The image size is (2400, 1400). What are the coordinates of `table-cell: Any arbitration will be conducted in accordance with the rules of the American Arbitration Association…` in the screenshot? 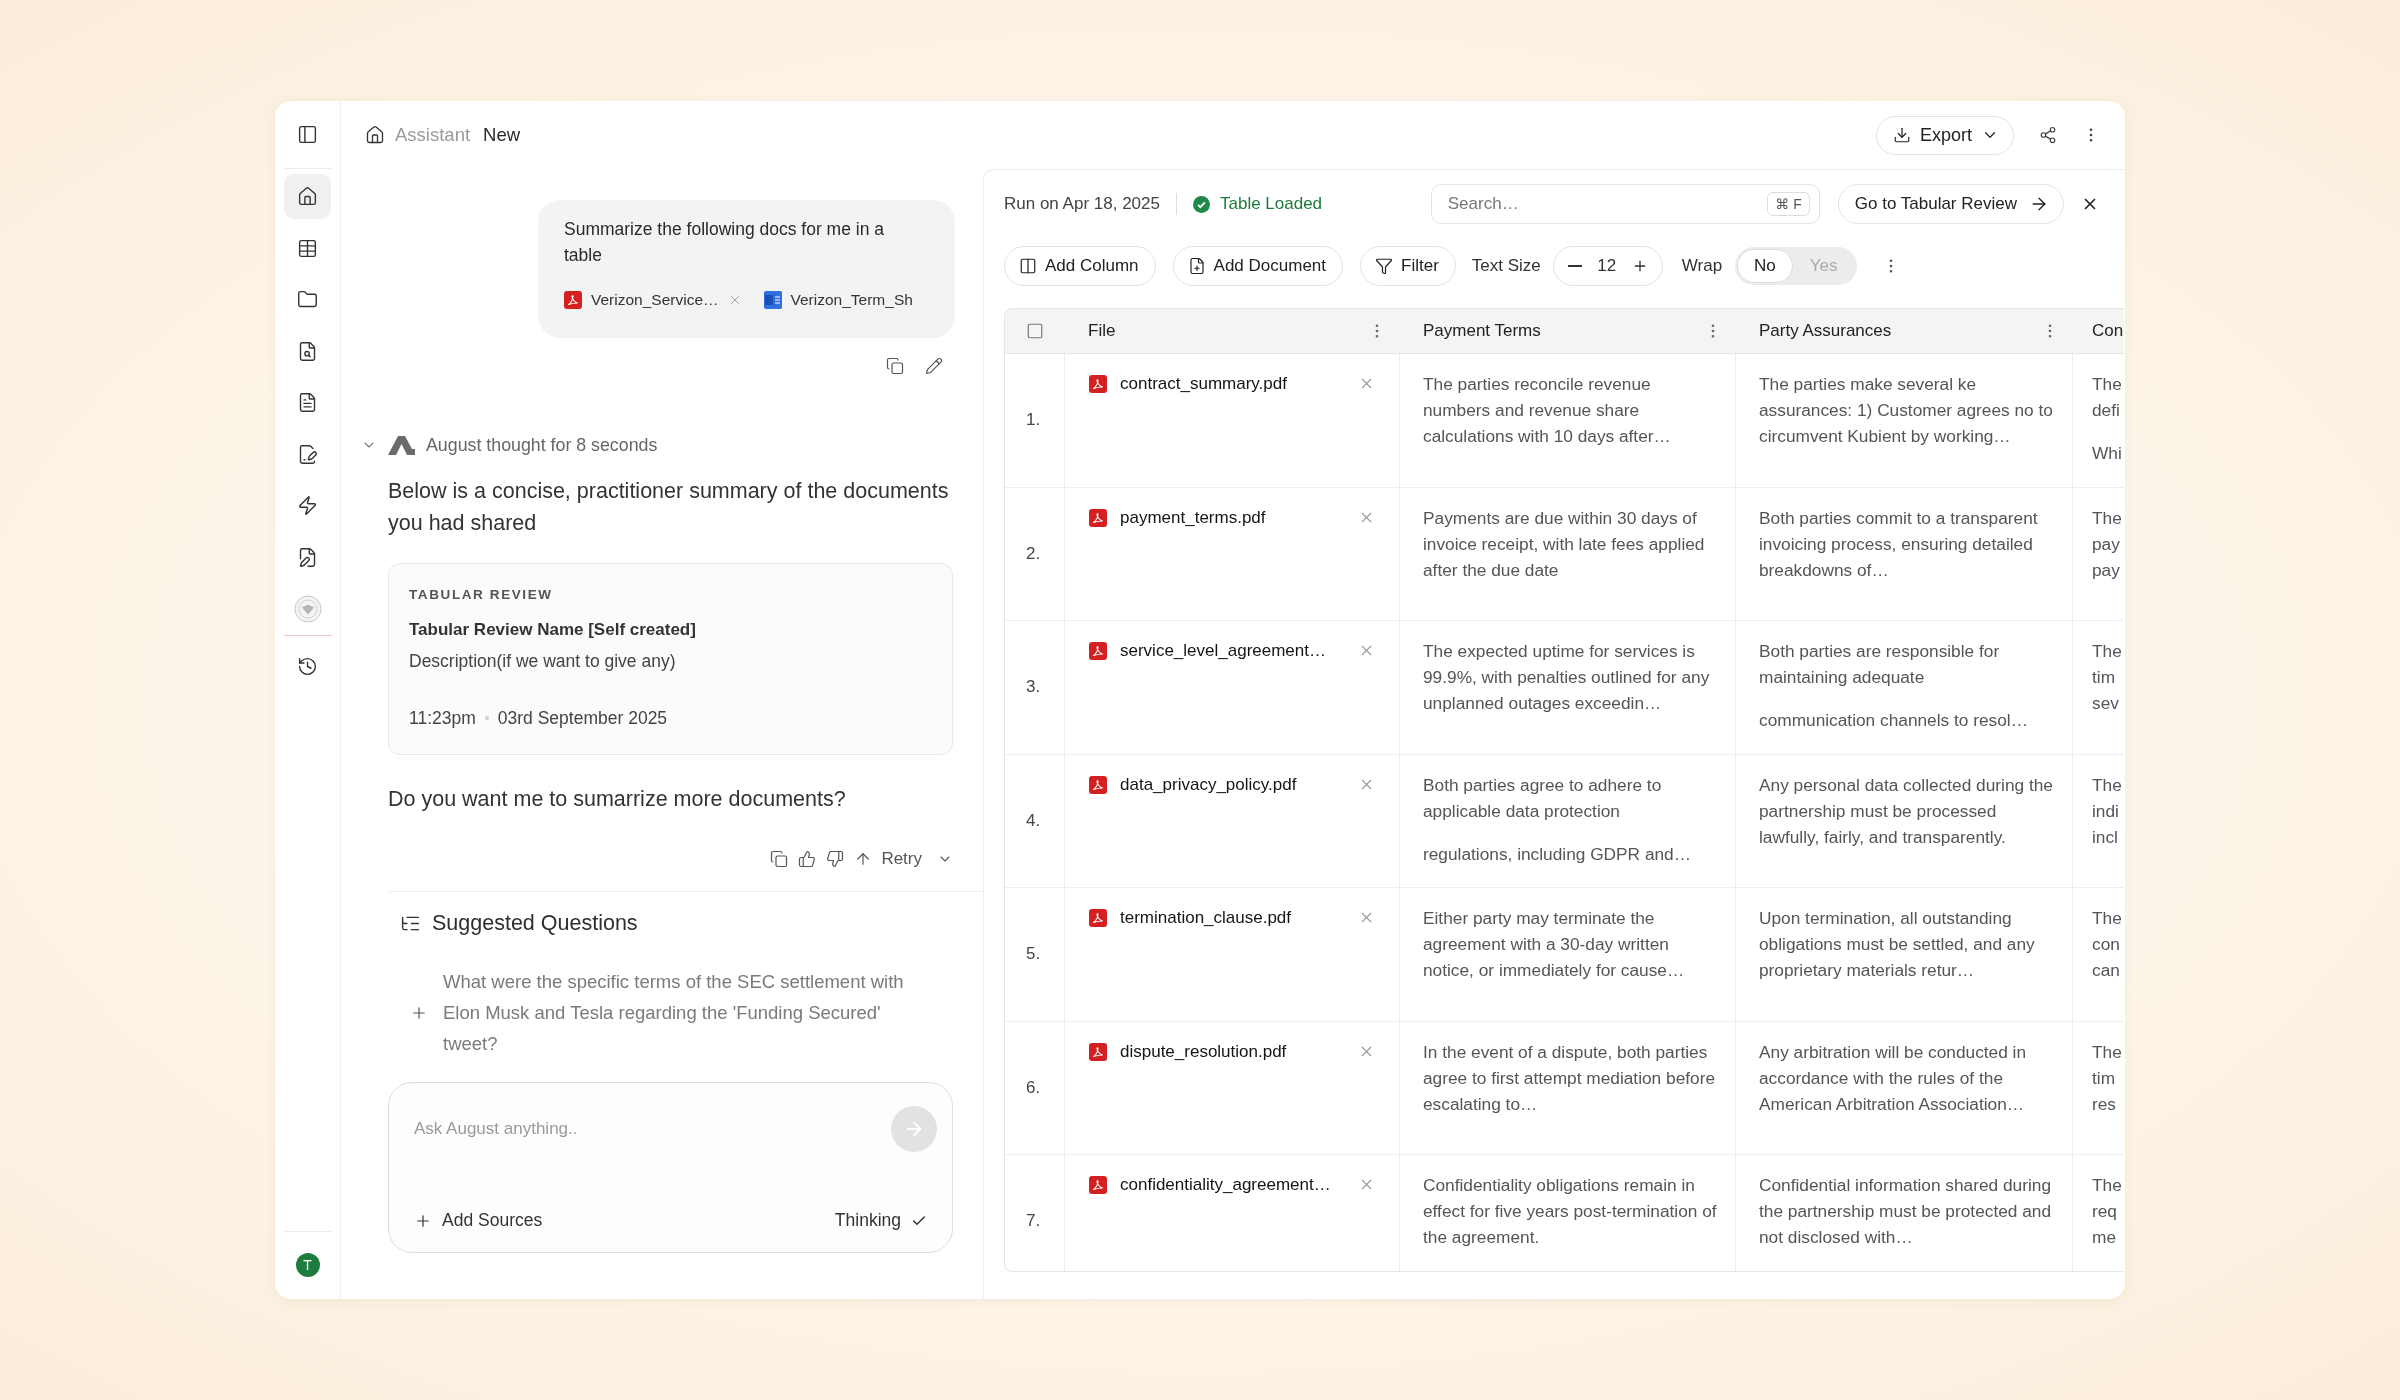 It's located at (1904, 1087).